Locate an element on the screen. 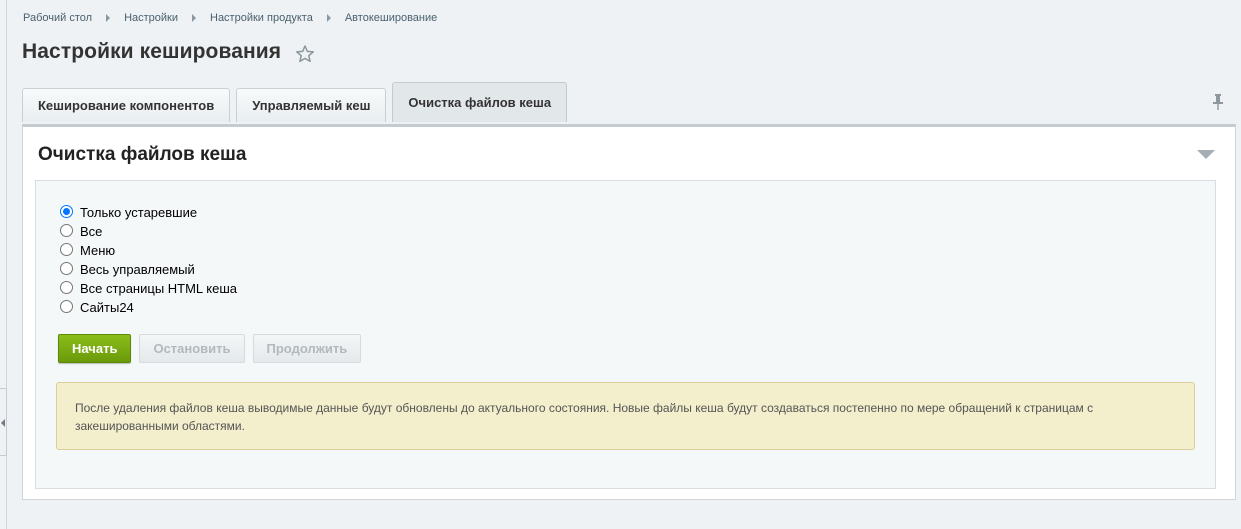 The width and height of the screenshot is (1241, 529). breadcrumb-item-desktop: Рабочий стол is located at coordinates (57, 18).